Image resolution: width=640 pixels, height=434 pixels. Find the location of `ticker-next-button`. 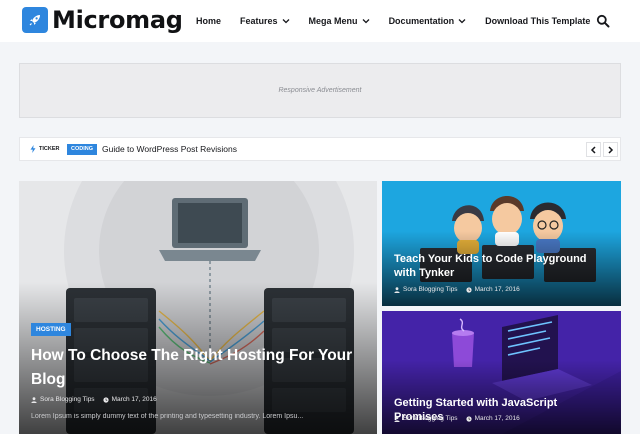

ticker-next-button is located at coordinates (610, 149).